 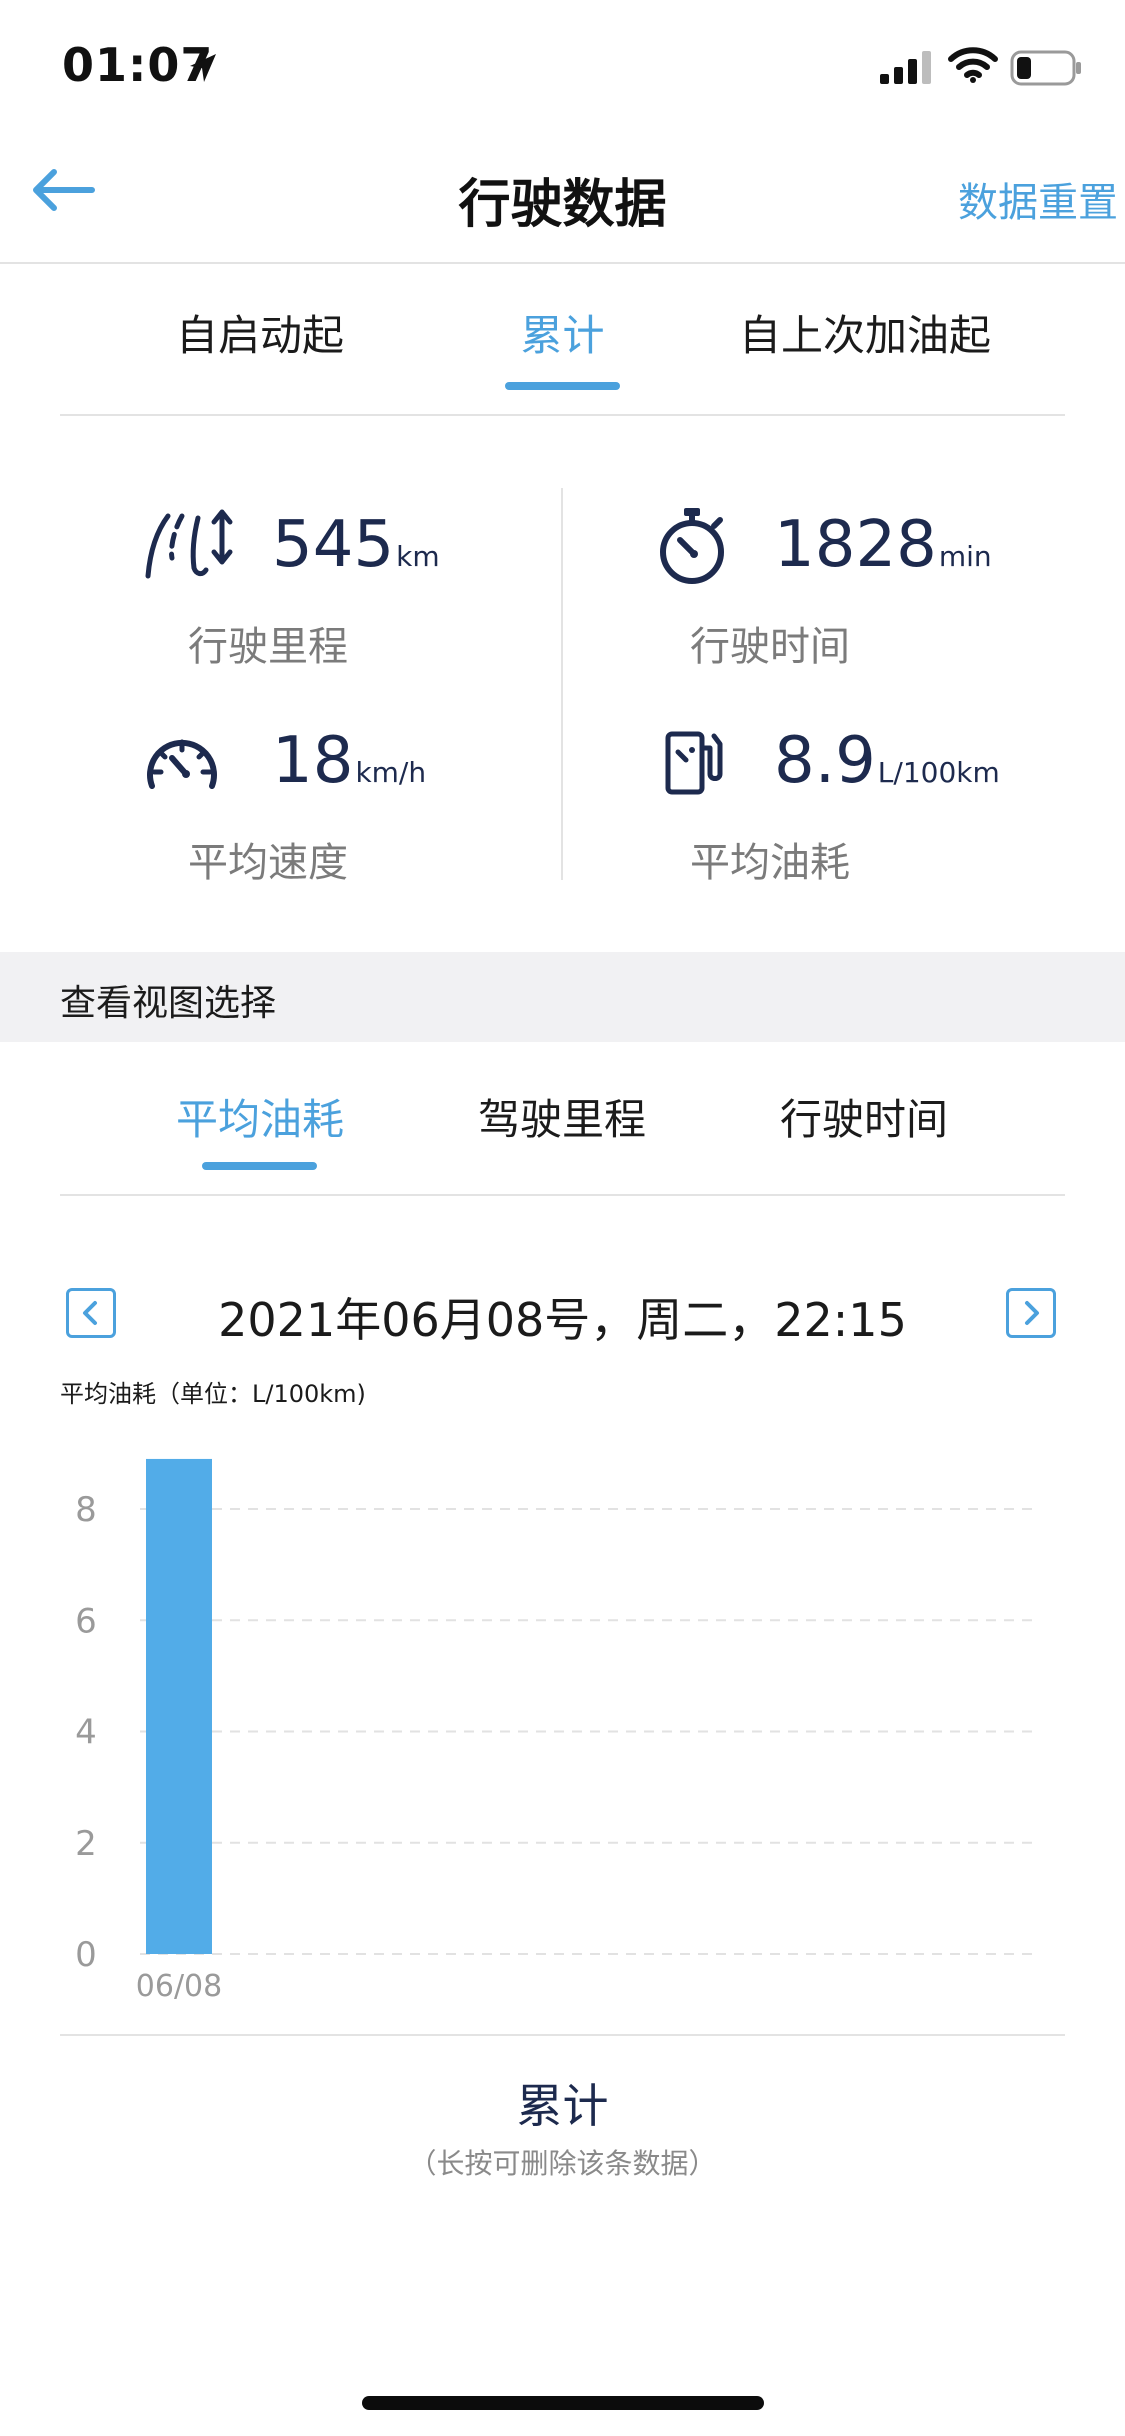 What do you see at coordinates (562, 205) in the screenshot?
I see `page-title: 行驶数据` at bounding box center [562, 205].